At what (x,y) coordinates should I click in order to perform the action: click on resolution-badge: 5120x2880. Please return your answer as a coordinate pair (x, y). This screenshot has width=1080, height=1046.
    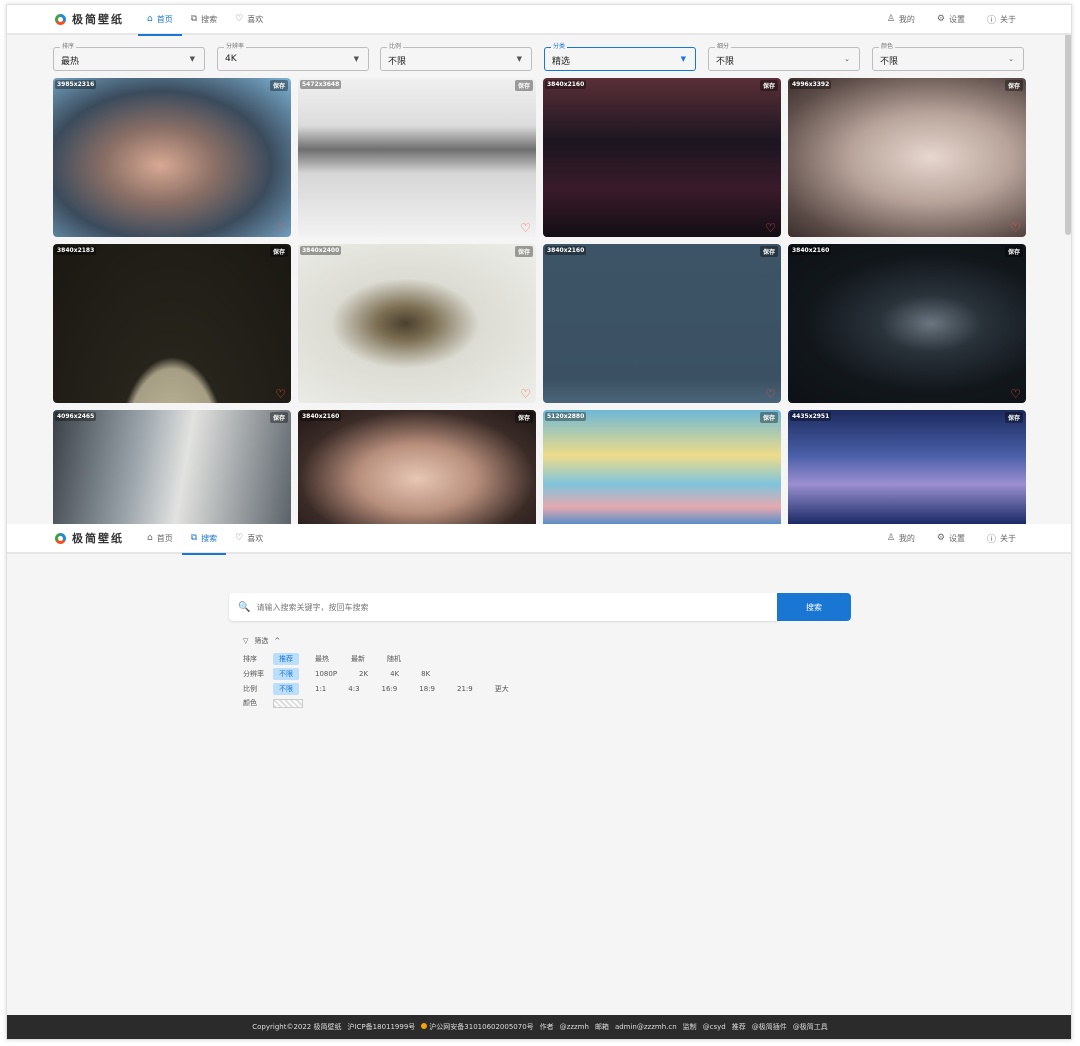
    Looking at the image, I should click on (566, 416).